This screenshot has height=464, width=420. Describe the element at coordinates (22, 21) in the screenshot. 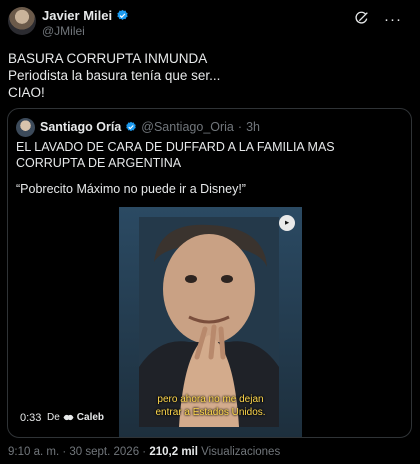

I see `author-avatar` at that location.